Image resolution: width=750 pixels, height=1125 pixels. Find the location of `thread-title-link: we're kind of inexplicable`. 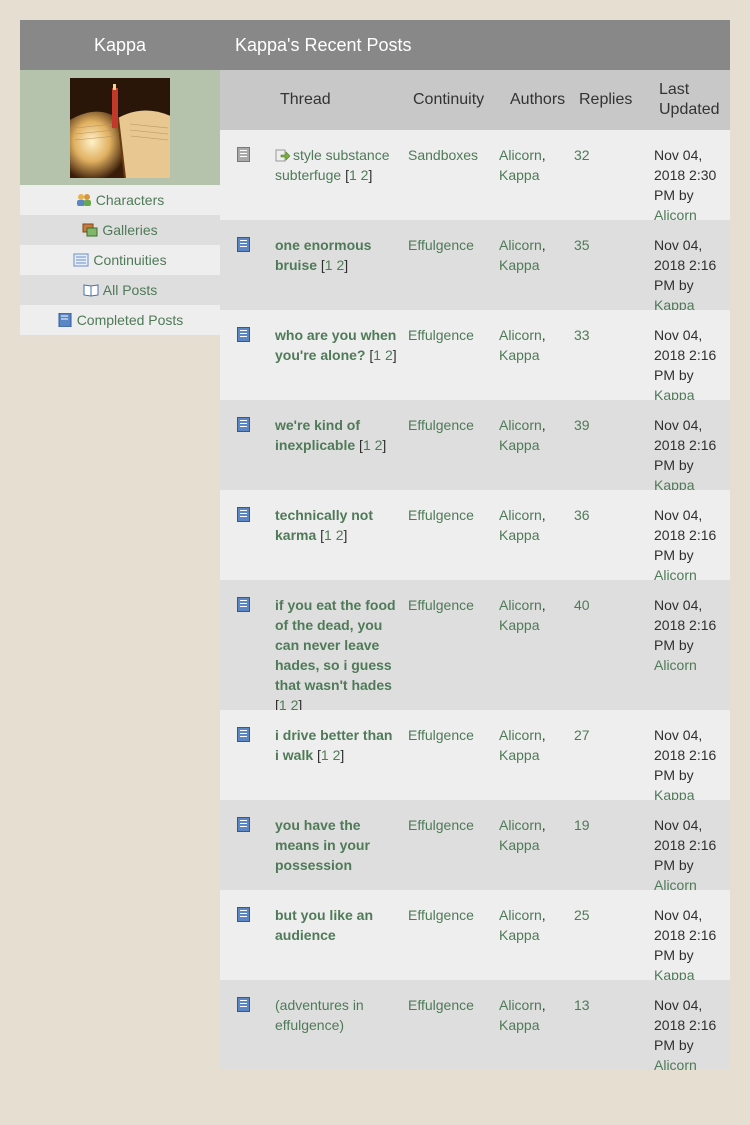

thread-title-link: we're kind of inexplicable is located at coordinates (317, 435).